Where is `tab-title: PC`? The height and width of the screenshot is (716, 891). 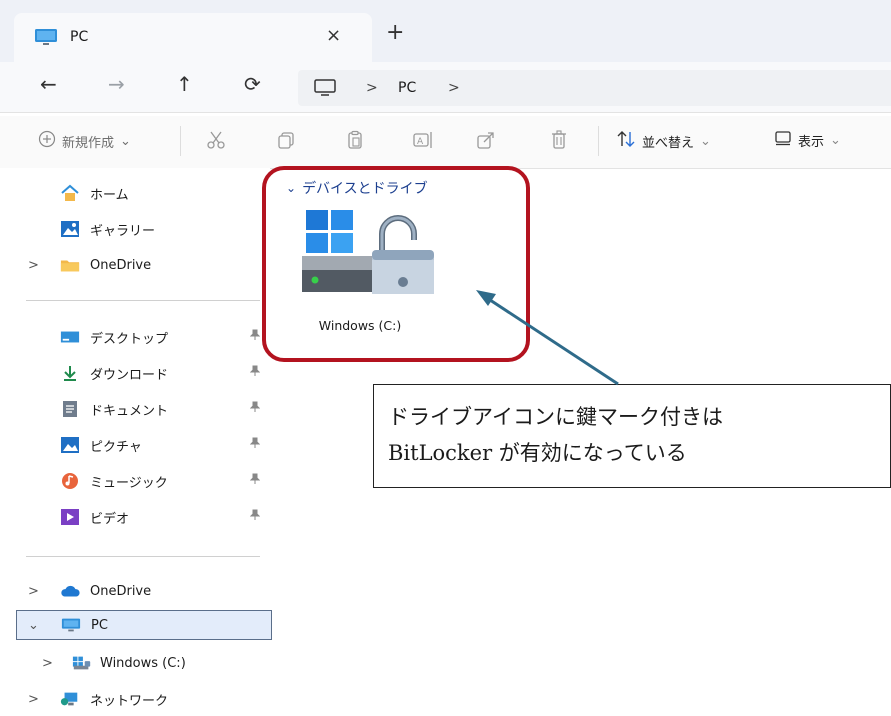
tab-title: PC is located at coordinates (79, 37).